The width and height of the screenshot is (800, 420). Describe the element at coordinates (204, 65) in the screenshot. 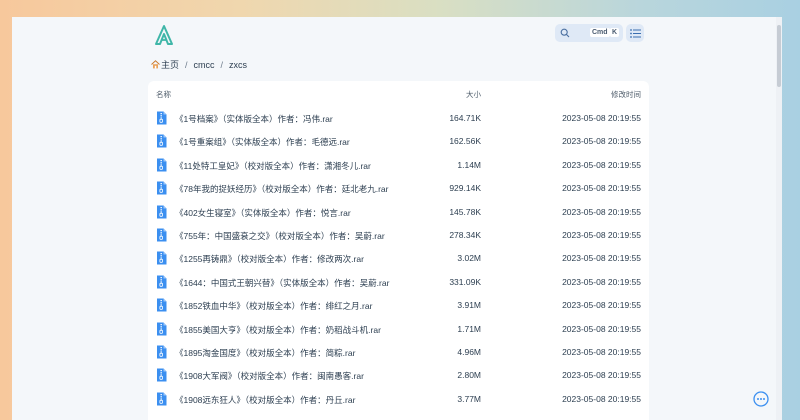

I see `breadcrumb-item-cmcc: cmcc` at that location.